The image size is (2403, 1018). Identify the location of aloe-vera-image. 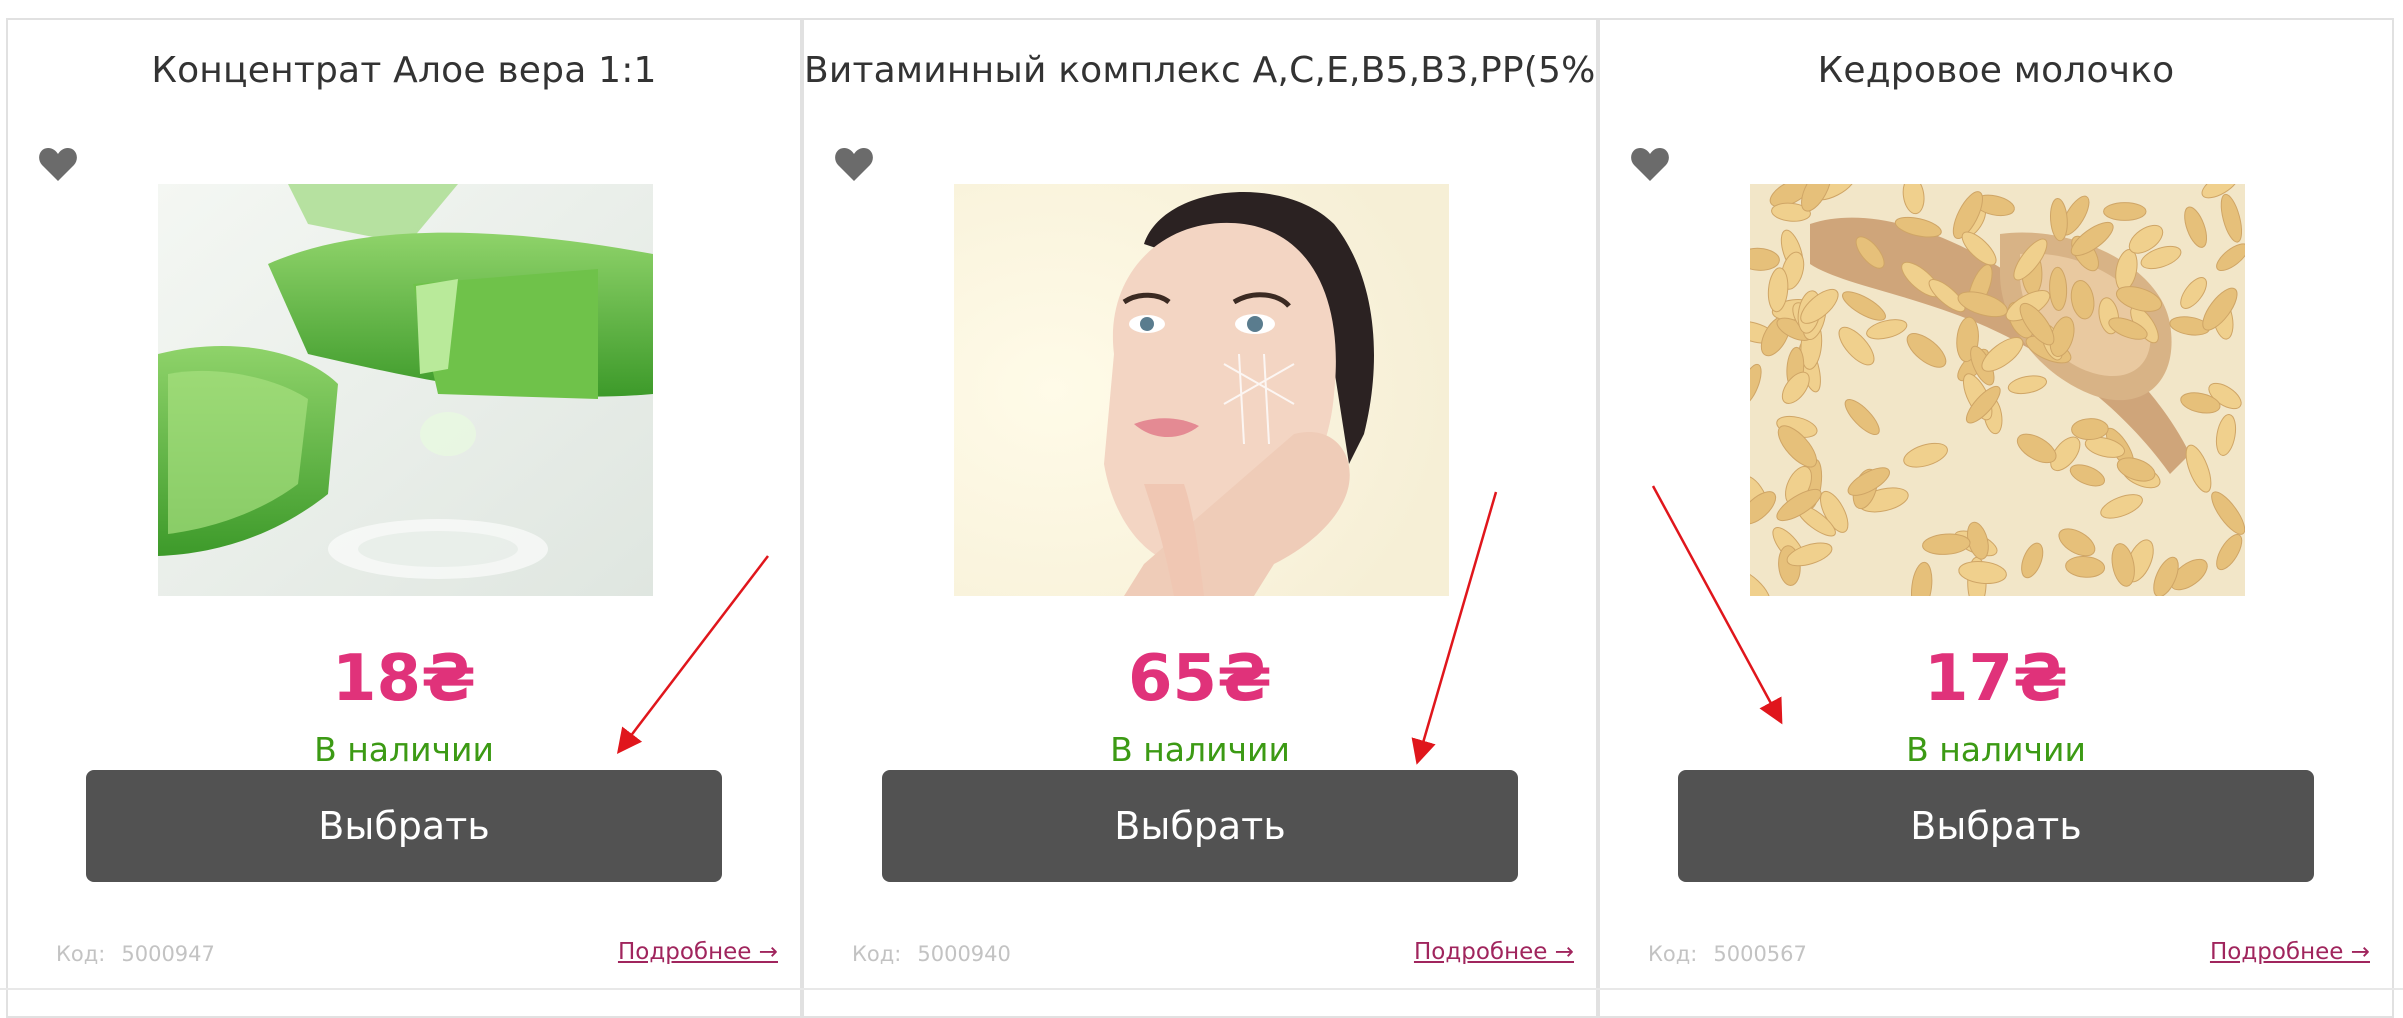
(405, 390).